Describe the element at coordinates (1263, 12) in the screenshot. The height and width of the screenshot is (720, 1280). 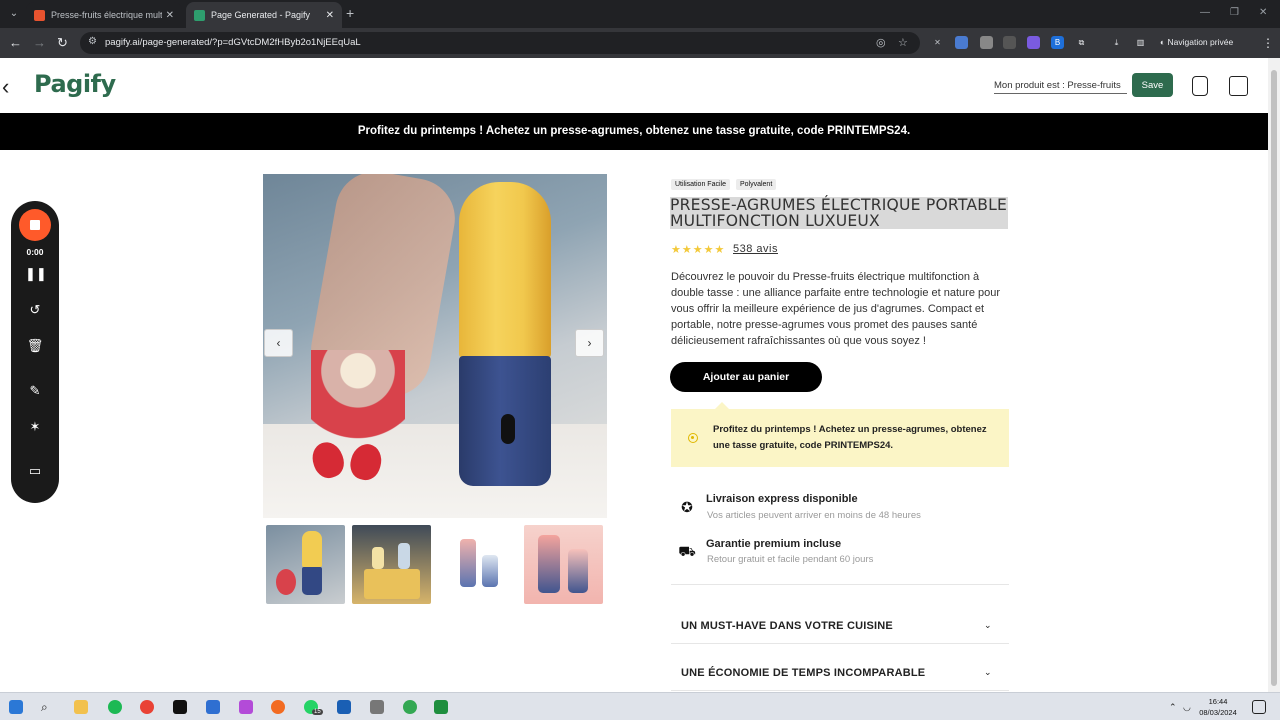
I see `close-window-icon: ✕` at that location.